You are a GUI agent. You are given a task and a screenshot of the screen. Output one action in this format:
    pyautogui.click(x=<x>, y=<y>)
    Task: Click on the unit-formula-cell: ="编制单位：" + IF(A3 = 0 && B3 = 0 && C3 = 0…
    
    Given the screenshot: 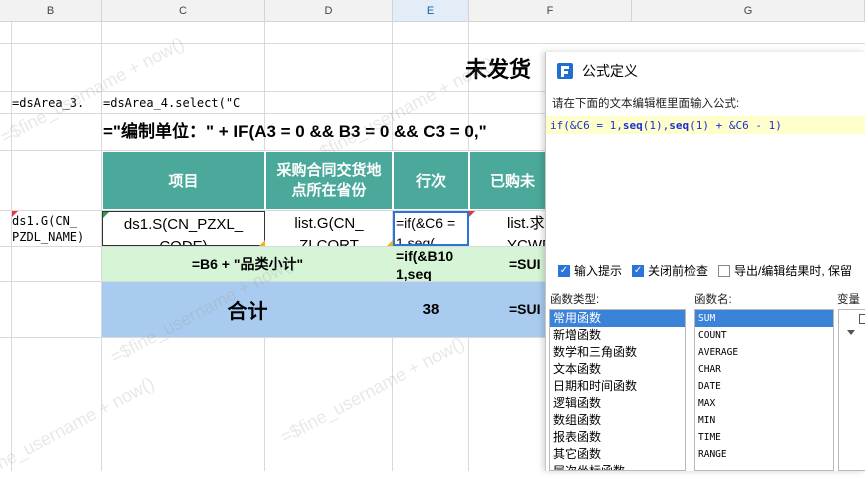 What is the action you would take?
    pyautogui.click(x=324, y=132)
    